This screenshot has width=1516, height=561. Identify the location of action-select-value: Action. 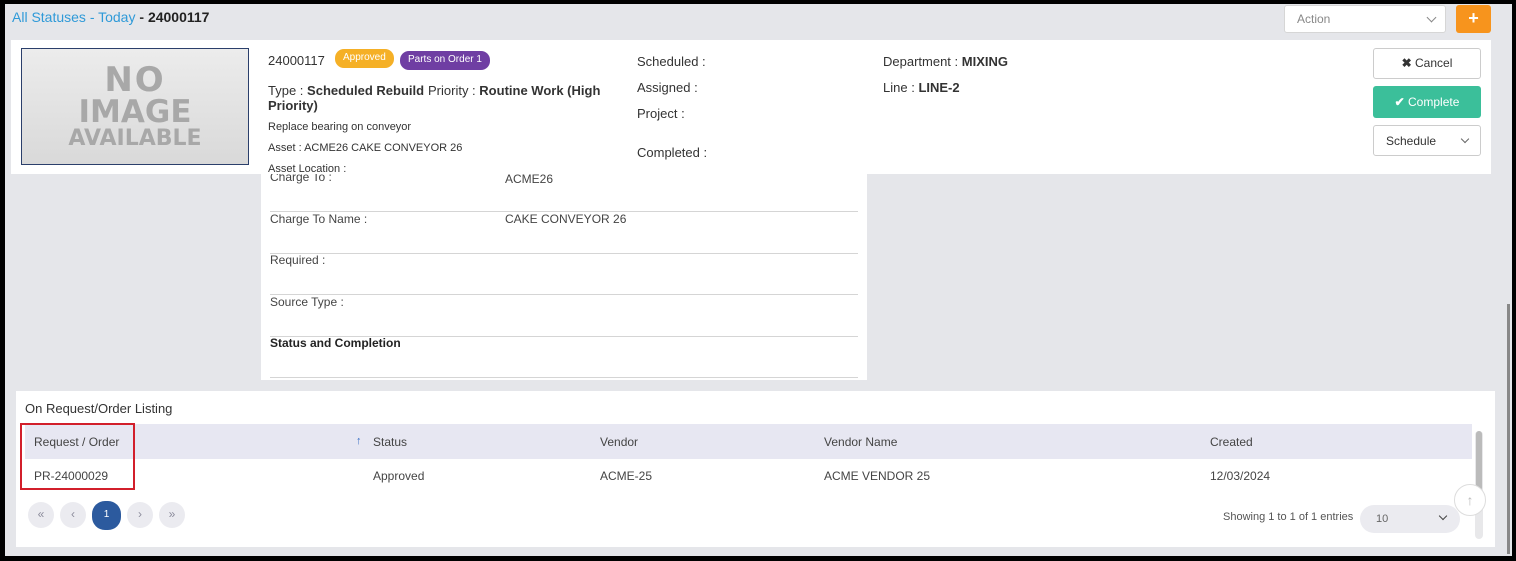
(1314, 19).